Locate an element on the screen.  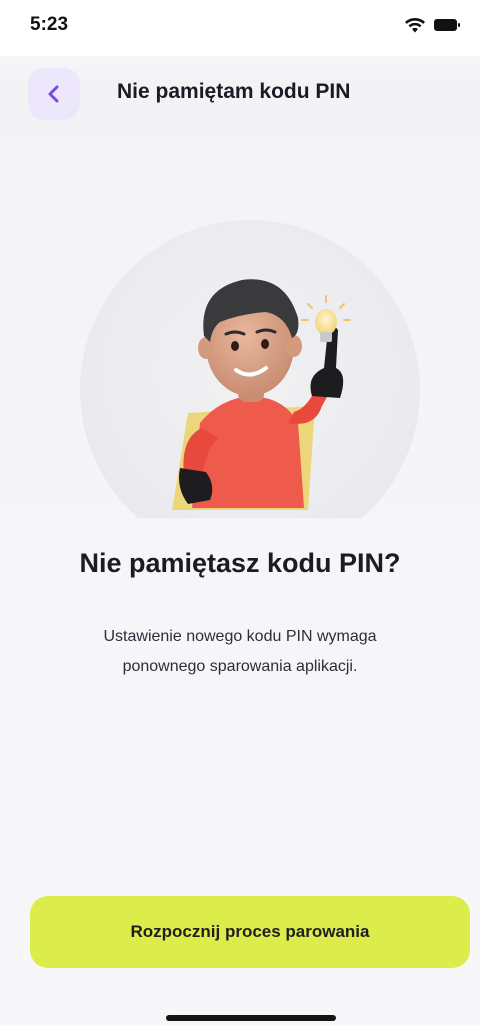
status-bar: 5:23 is located at coordinates (240, 28).